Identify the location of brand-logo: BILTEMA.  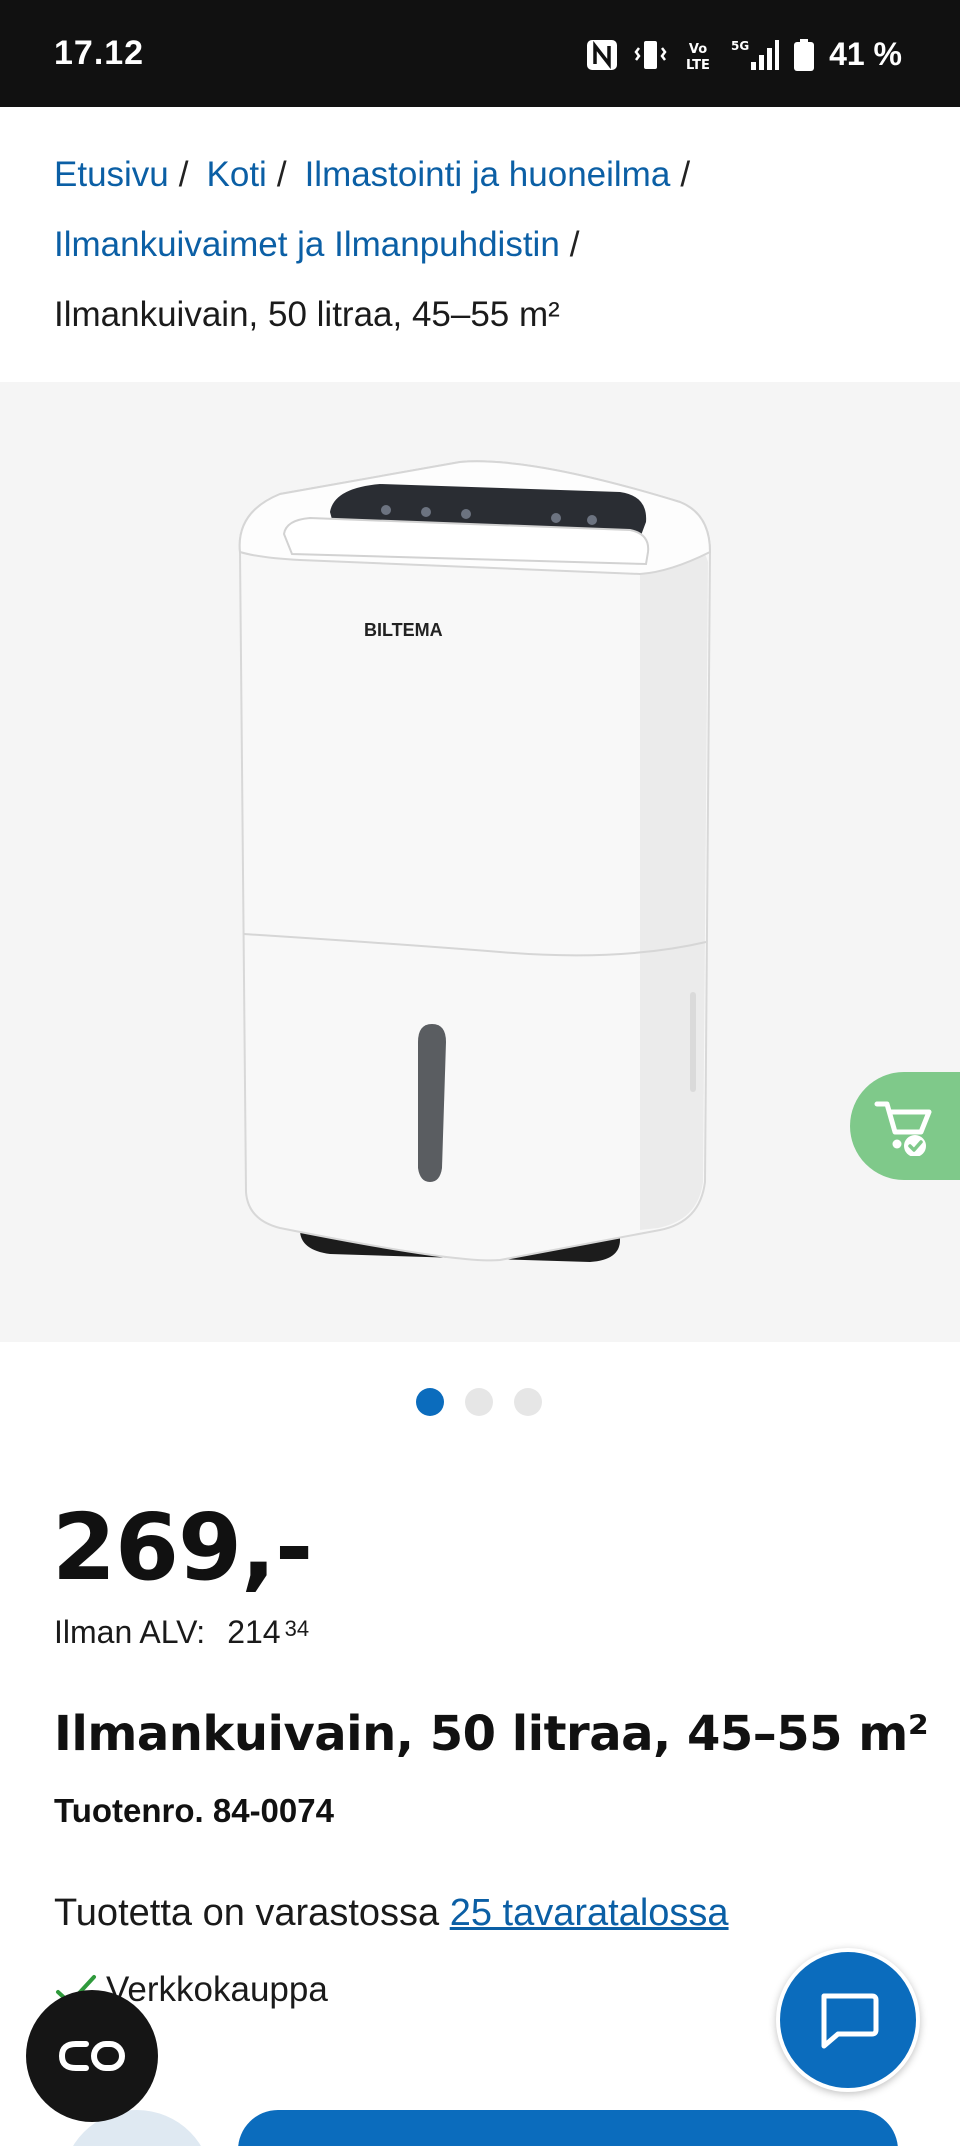
(403, 630).